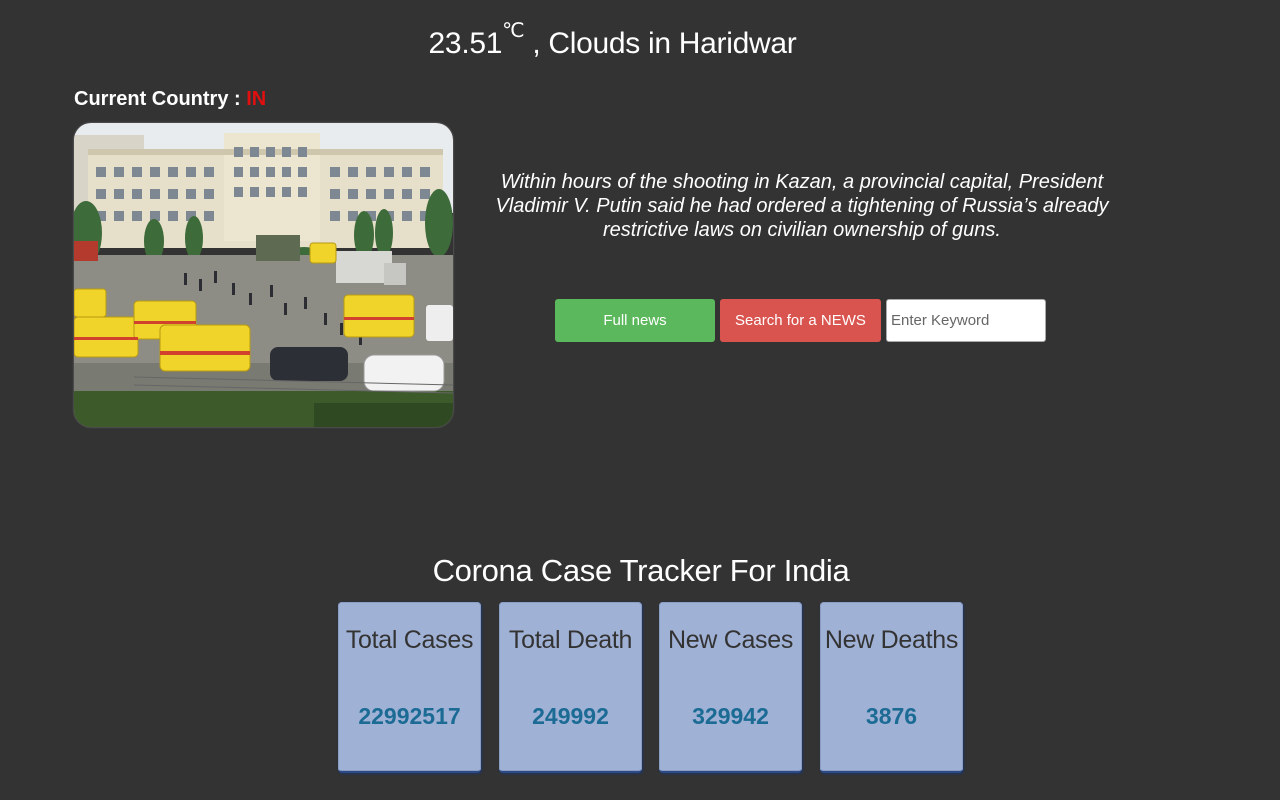  What do you see at coordinates (570, 687) in the screenshot?
I see `total-death-card: Total Death 249992` at bounding box center [570, 687].